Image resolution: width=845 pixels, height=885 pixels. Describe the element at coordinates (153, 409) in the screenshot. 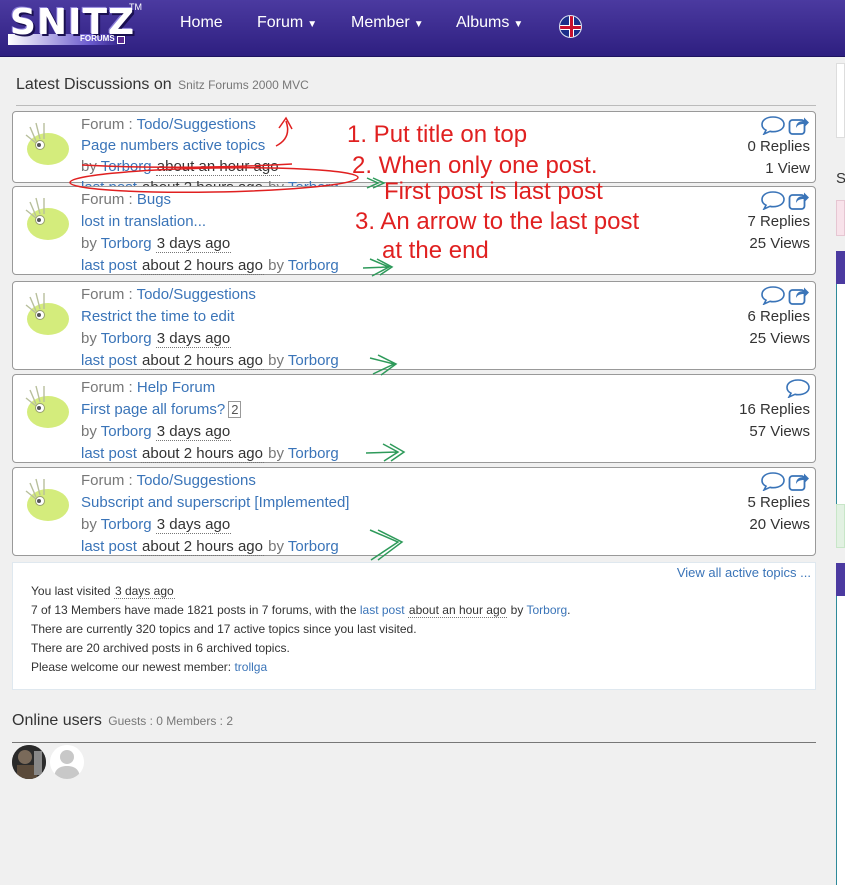

I see `topic-subject-link: First page all forums?` at that location.